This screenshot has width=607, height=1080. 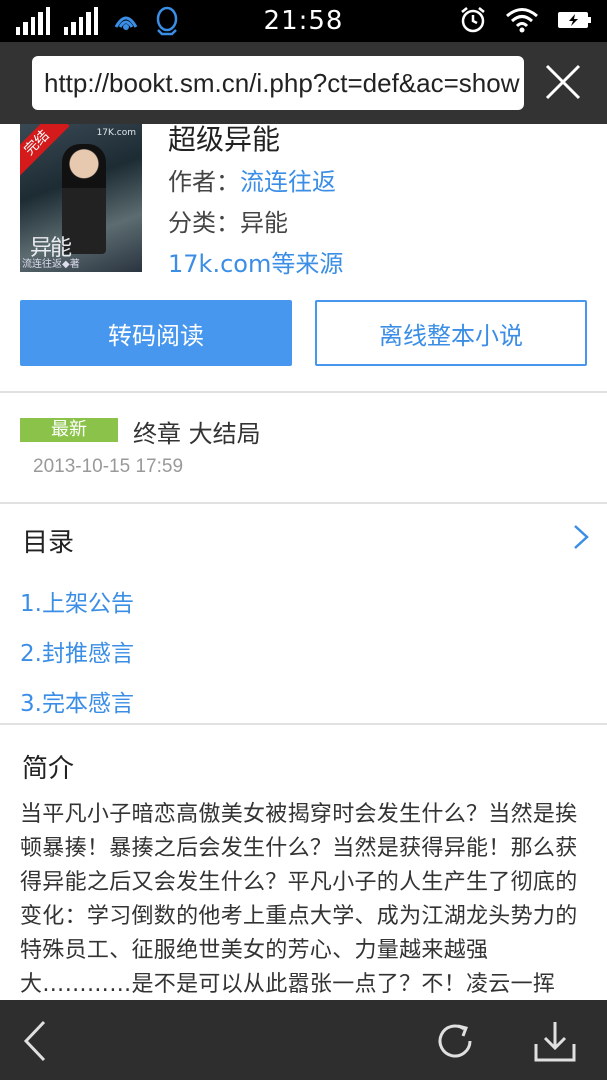 I want to click on back-icon, so click(x=37, y=1041).